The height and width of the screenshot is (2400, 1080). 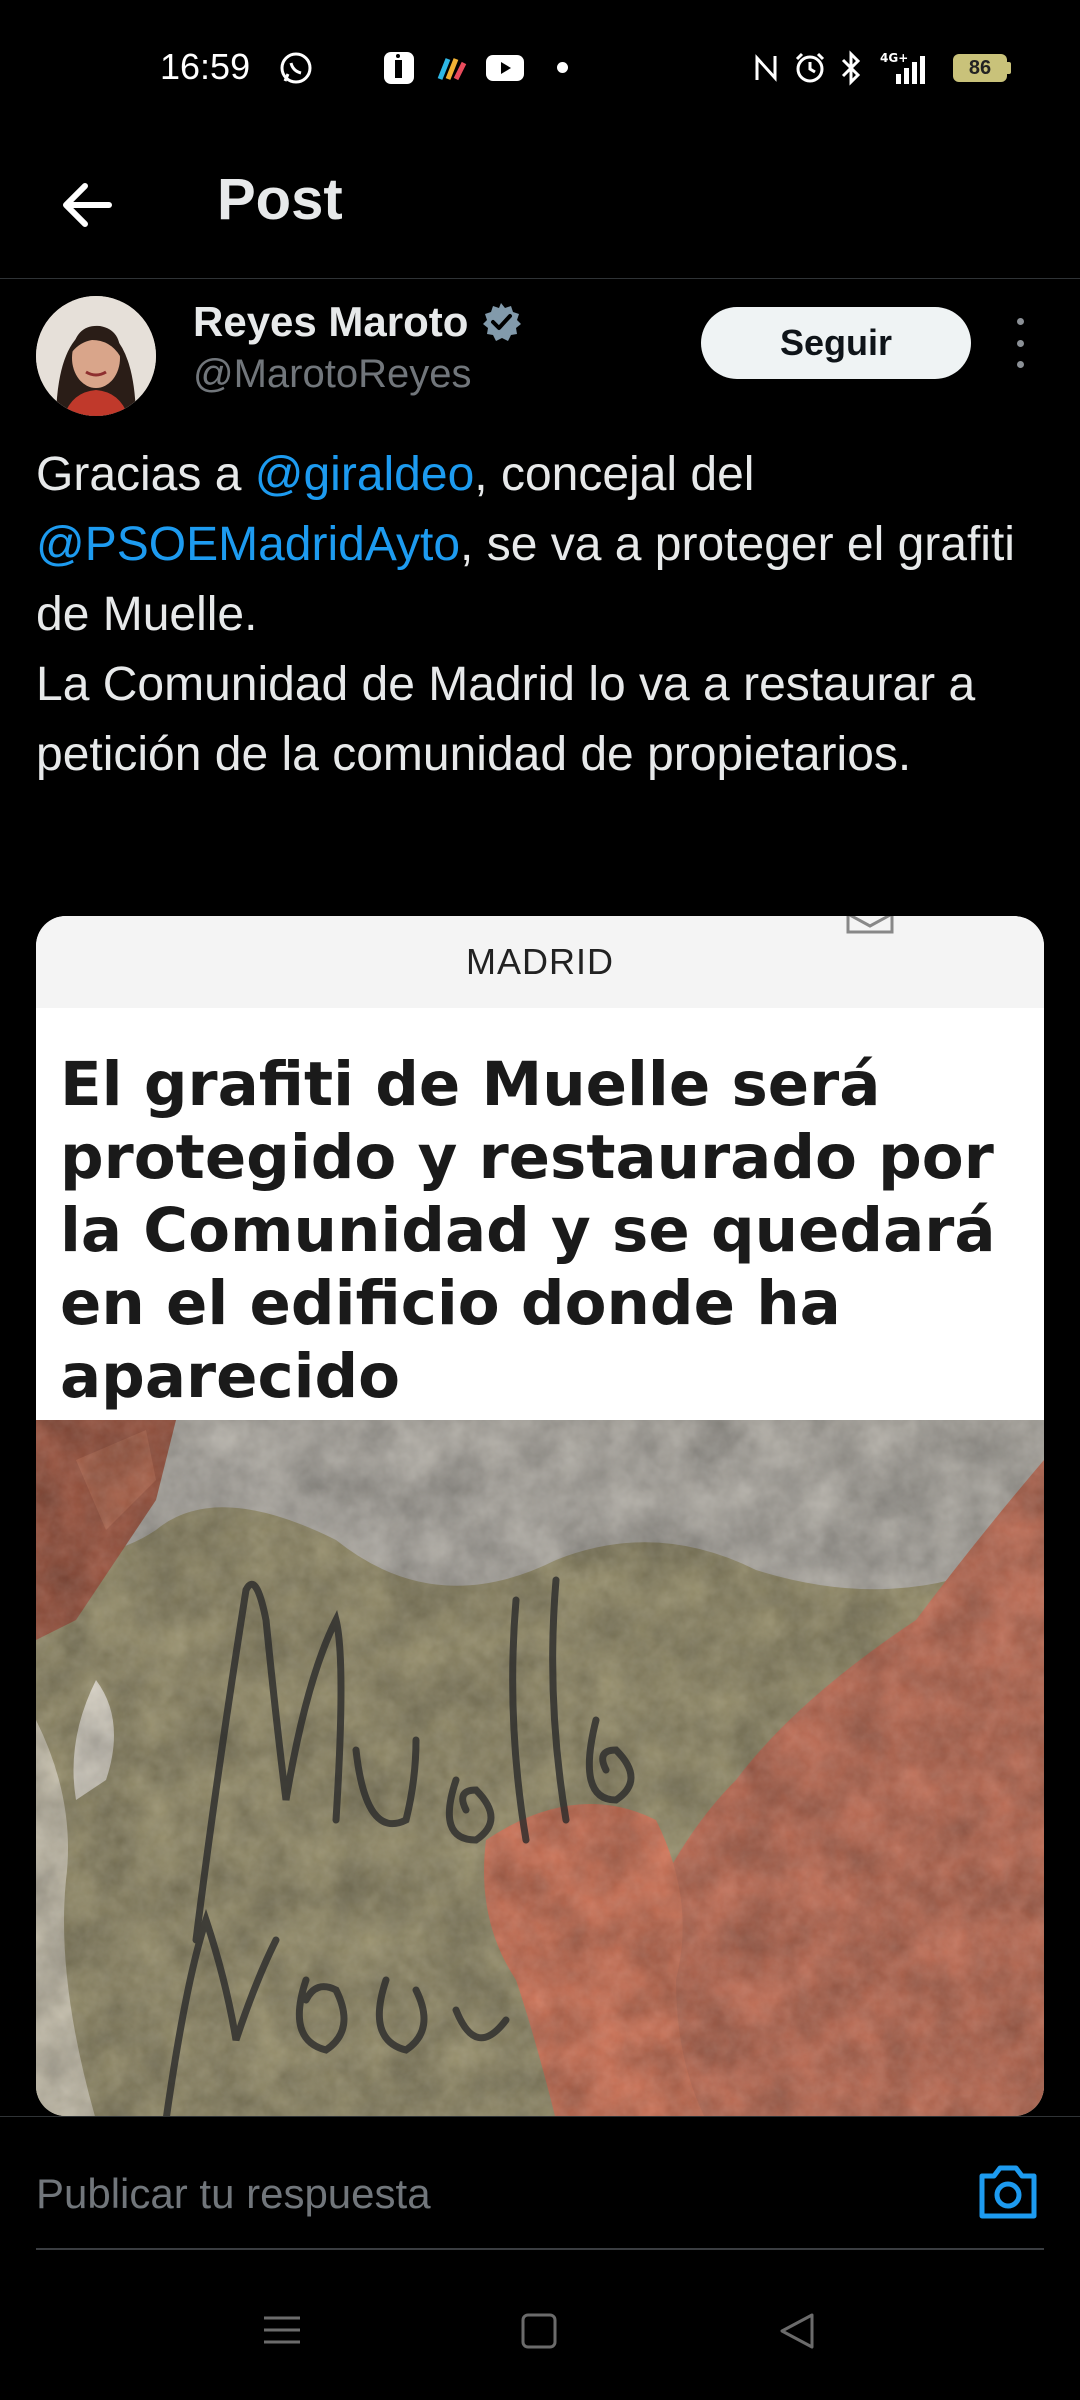 What do you see at coordinates (540, 2249) in the screenshot?
I see `reply-underline` at bounding box center [540, 2249].